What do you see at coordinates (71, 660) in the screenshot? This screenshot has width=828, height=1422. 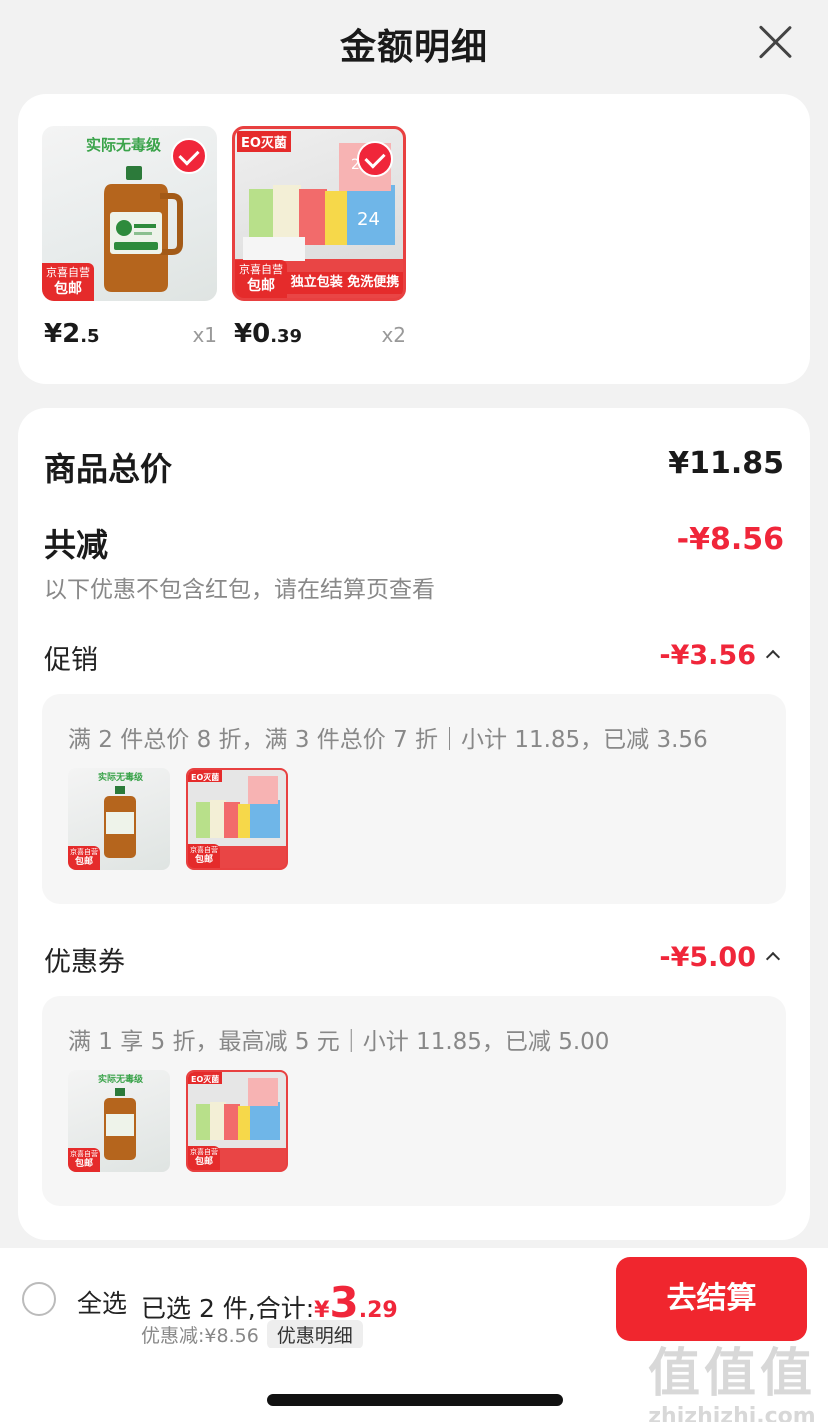 I see `promotion-label: 促销` at bounding box center [71, 660].